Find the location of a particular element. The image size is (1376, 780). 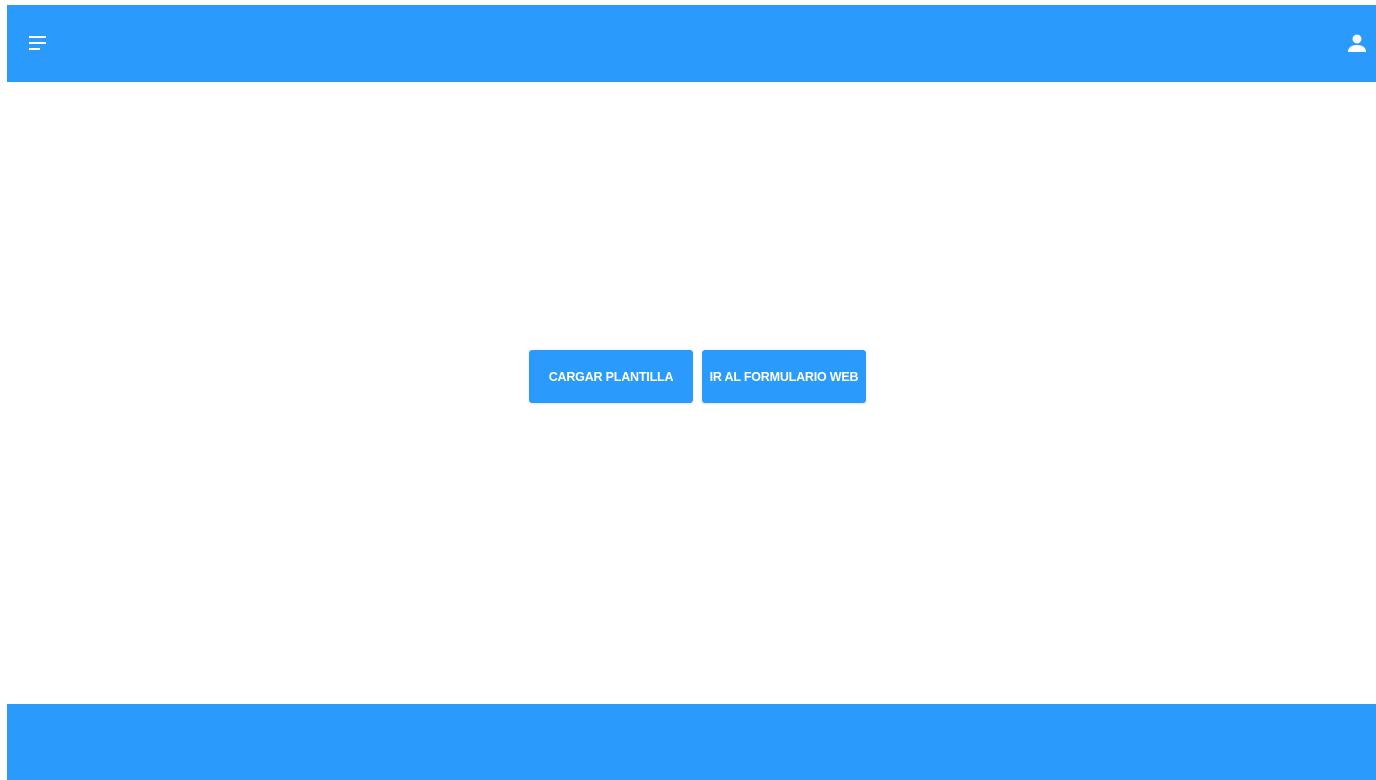

account-button is located at coordinates (1357, 43).